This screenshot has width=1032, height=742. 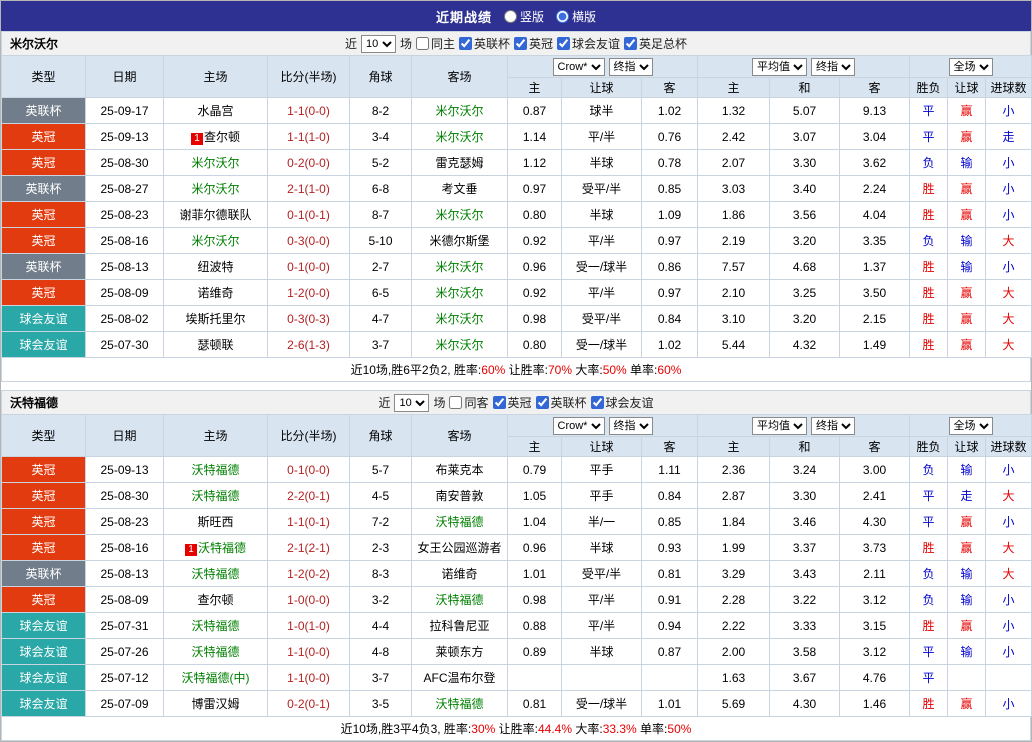 I want to click on corner-score: 7-2, so click(x=380, y=521).